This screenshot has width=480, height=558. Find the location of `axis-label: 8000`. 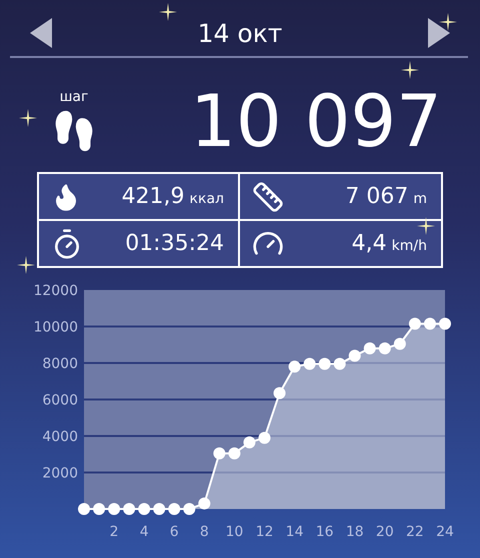

axis-label: 8000 is located at coordinates (60, 364).